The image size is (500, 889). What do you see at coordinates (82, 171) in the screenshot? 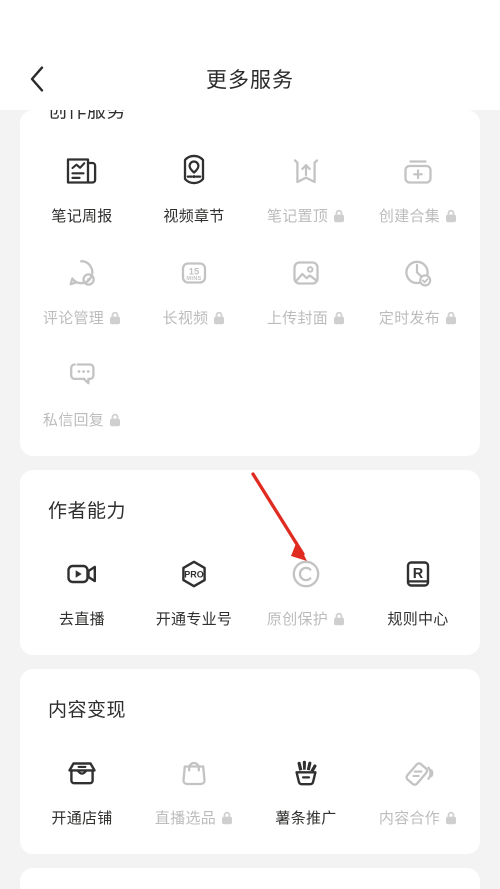
I see `report-chart-icon` at bounding box center [82, 171].